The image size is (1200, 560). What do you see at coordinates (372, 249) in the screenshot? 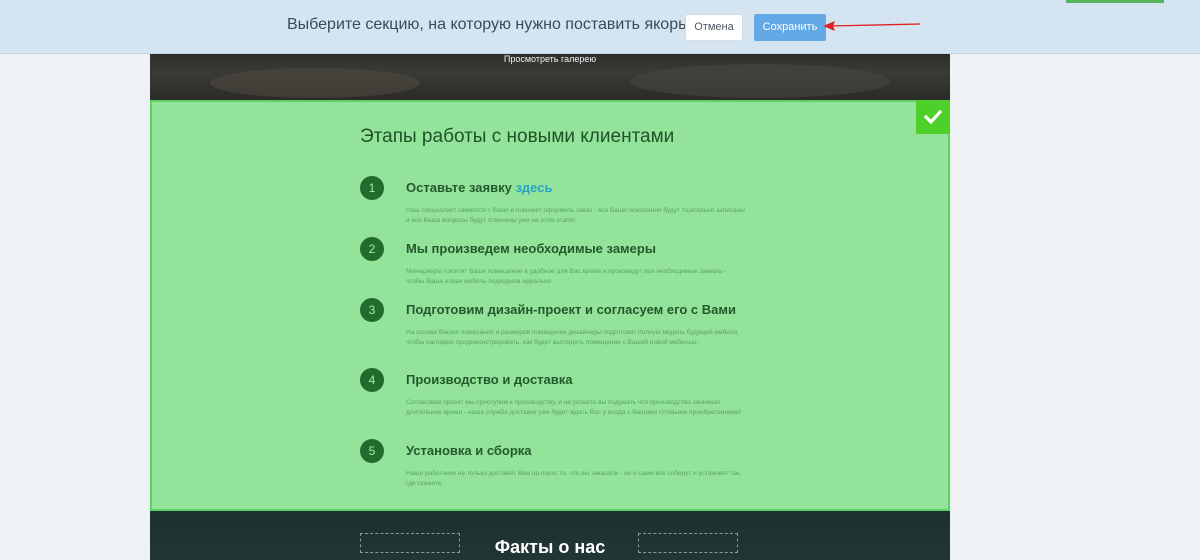
I see `step-number: 2` at bounding box center [372, 249].